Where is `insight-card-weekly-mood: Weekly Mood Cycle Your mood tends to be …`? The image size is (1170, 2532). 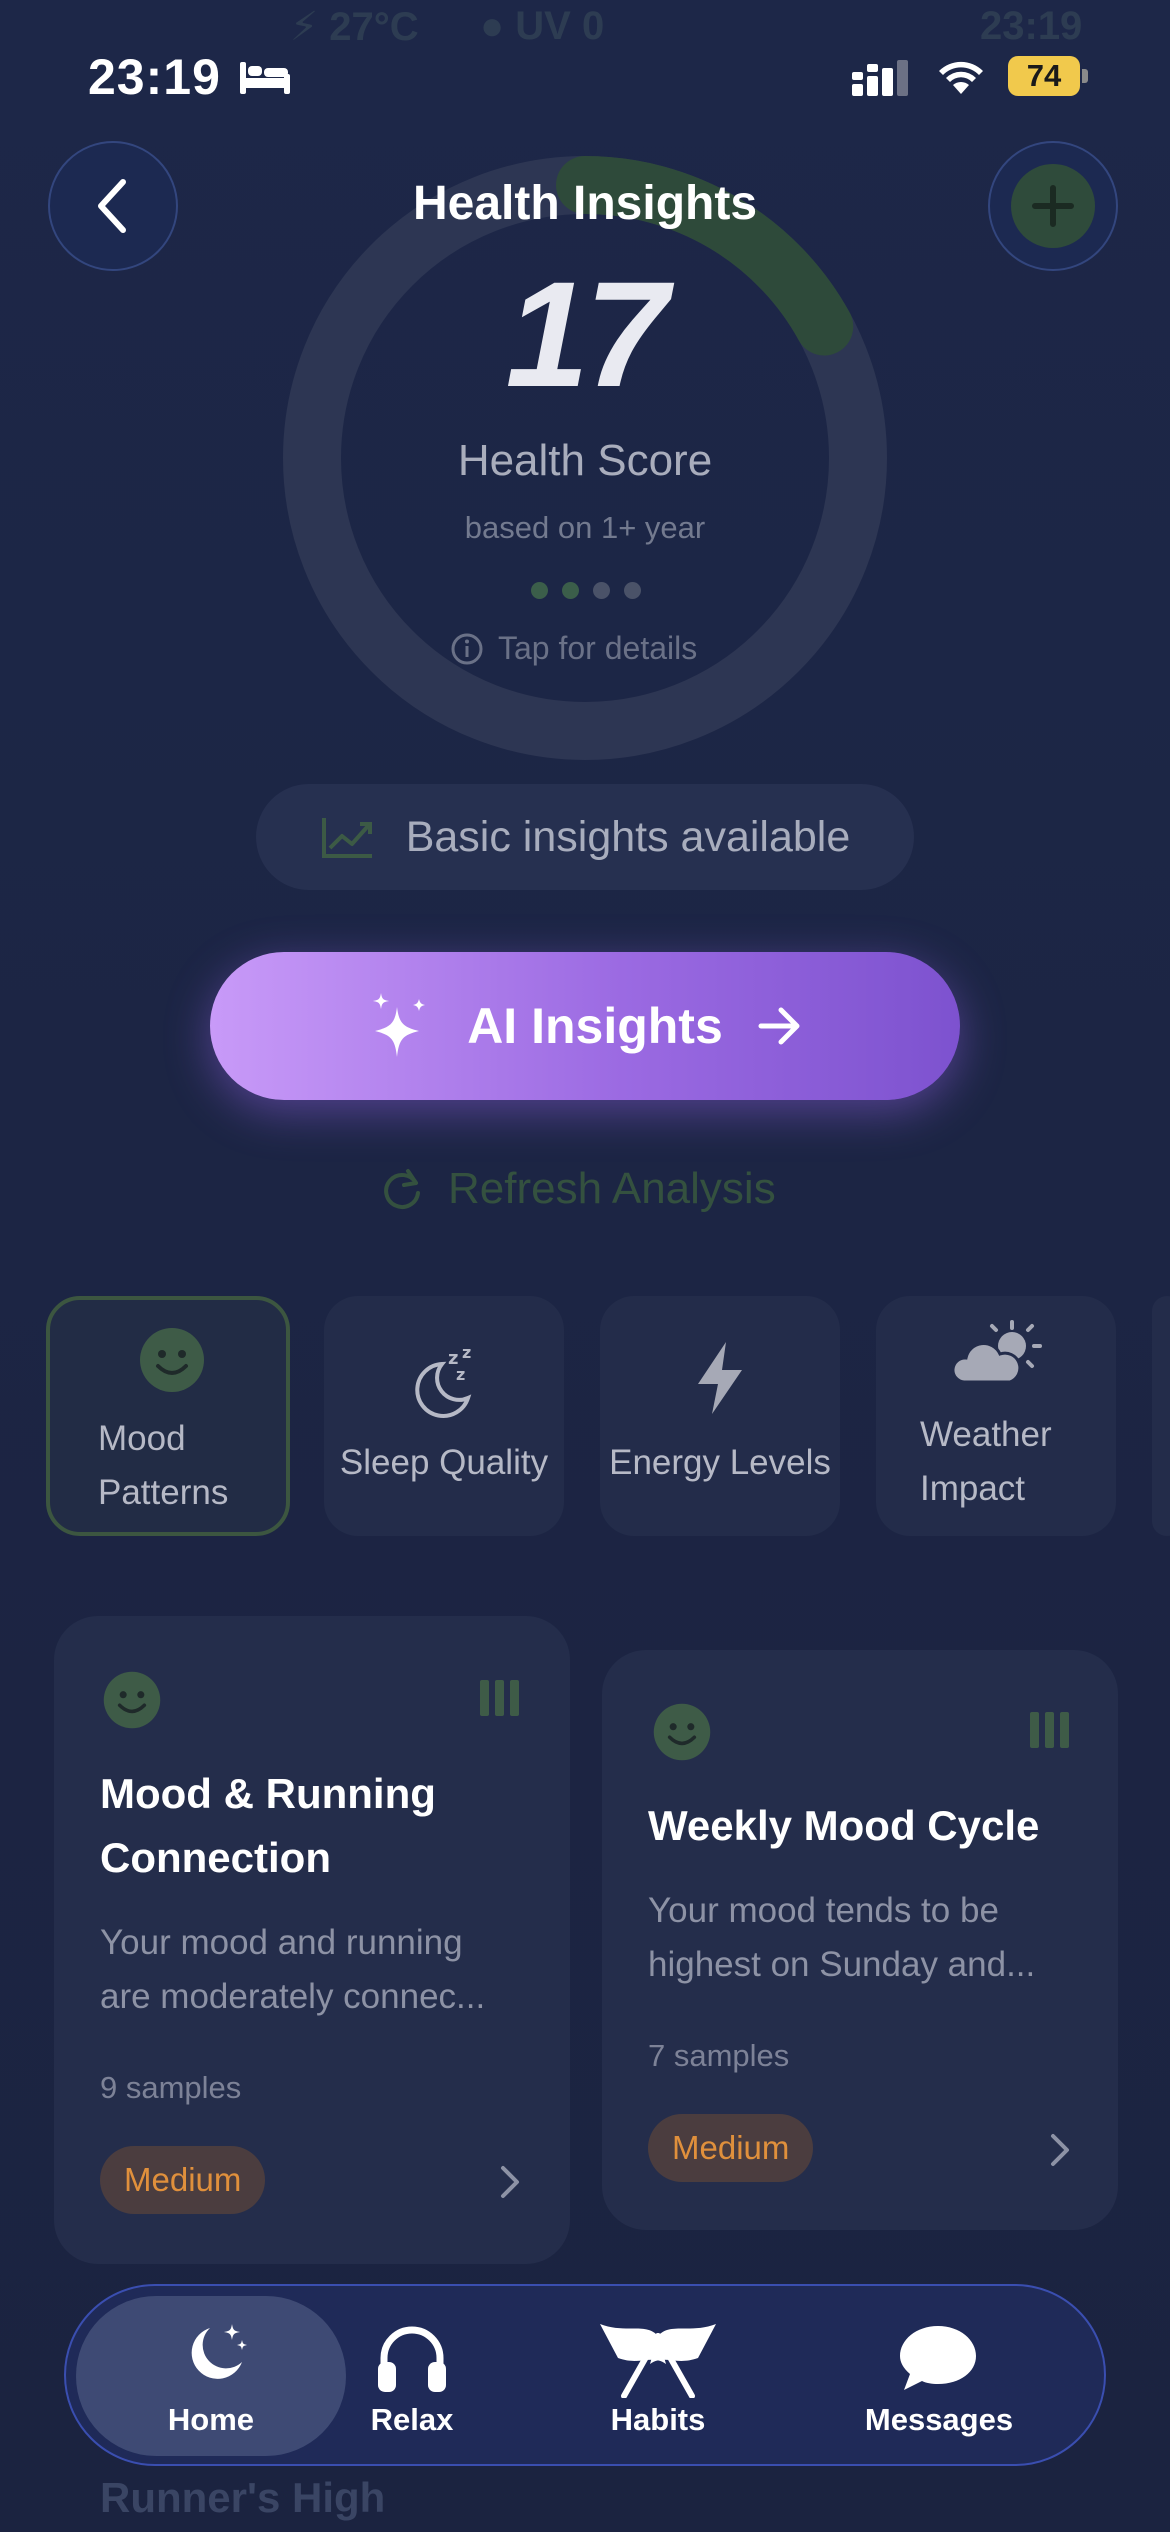
insight-card-weekly-mood: Weekly Mood Cycle Your mood tends to be … is located at coordinates (860, 1940).